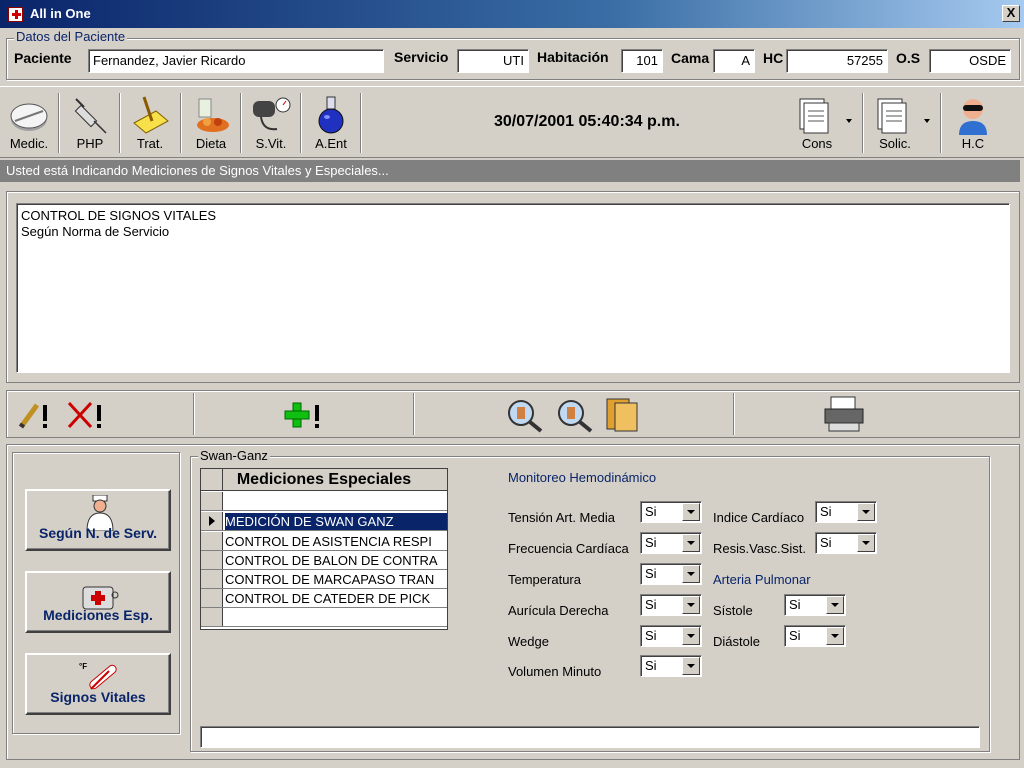 This screenshot has width=1024, height=768. I want to click on table-row: CONTROL DE MARCAPASO TRAN, so click(324, 579).